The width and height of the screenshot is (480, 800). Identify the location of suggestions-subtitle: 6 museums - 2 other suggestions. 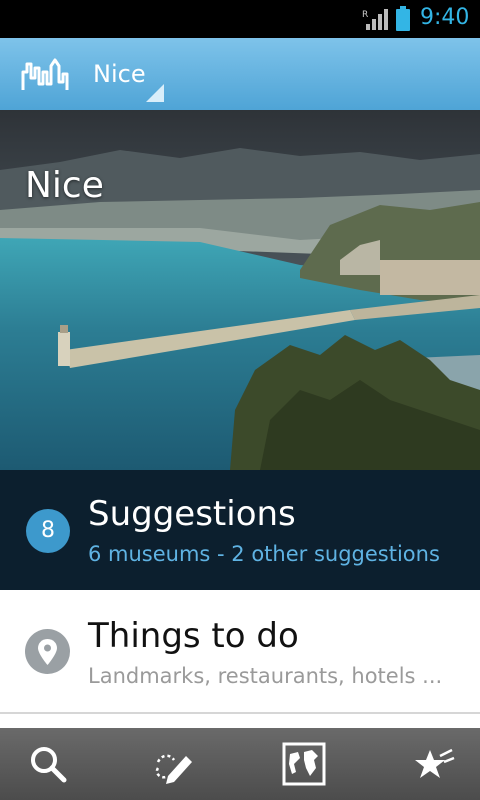
(264, 554).